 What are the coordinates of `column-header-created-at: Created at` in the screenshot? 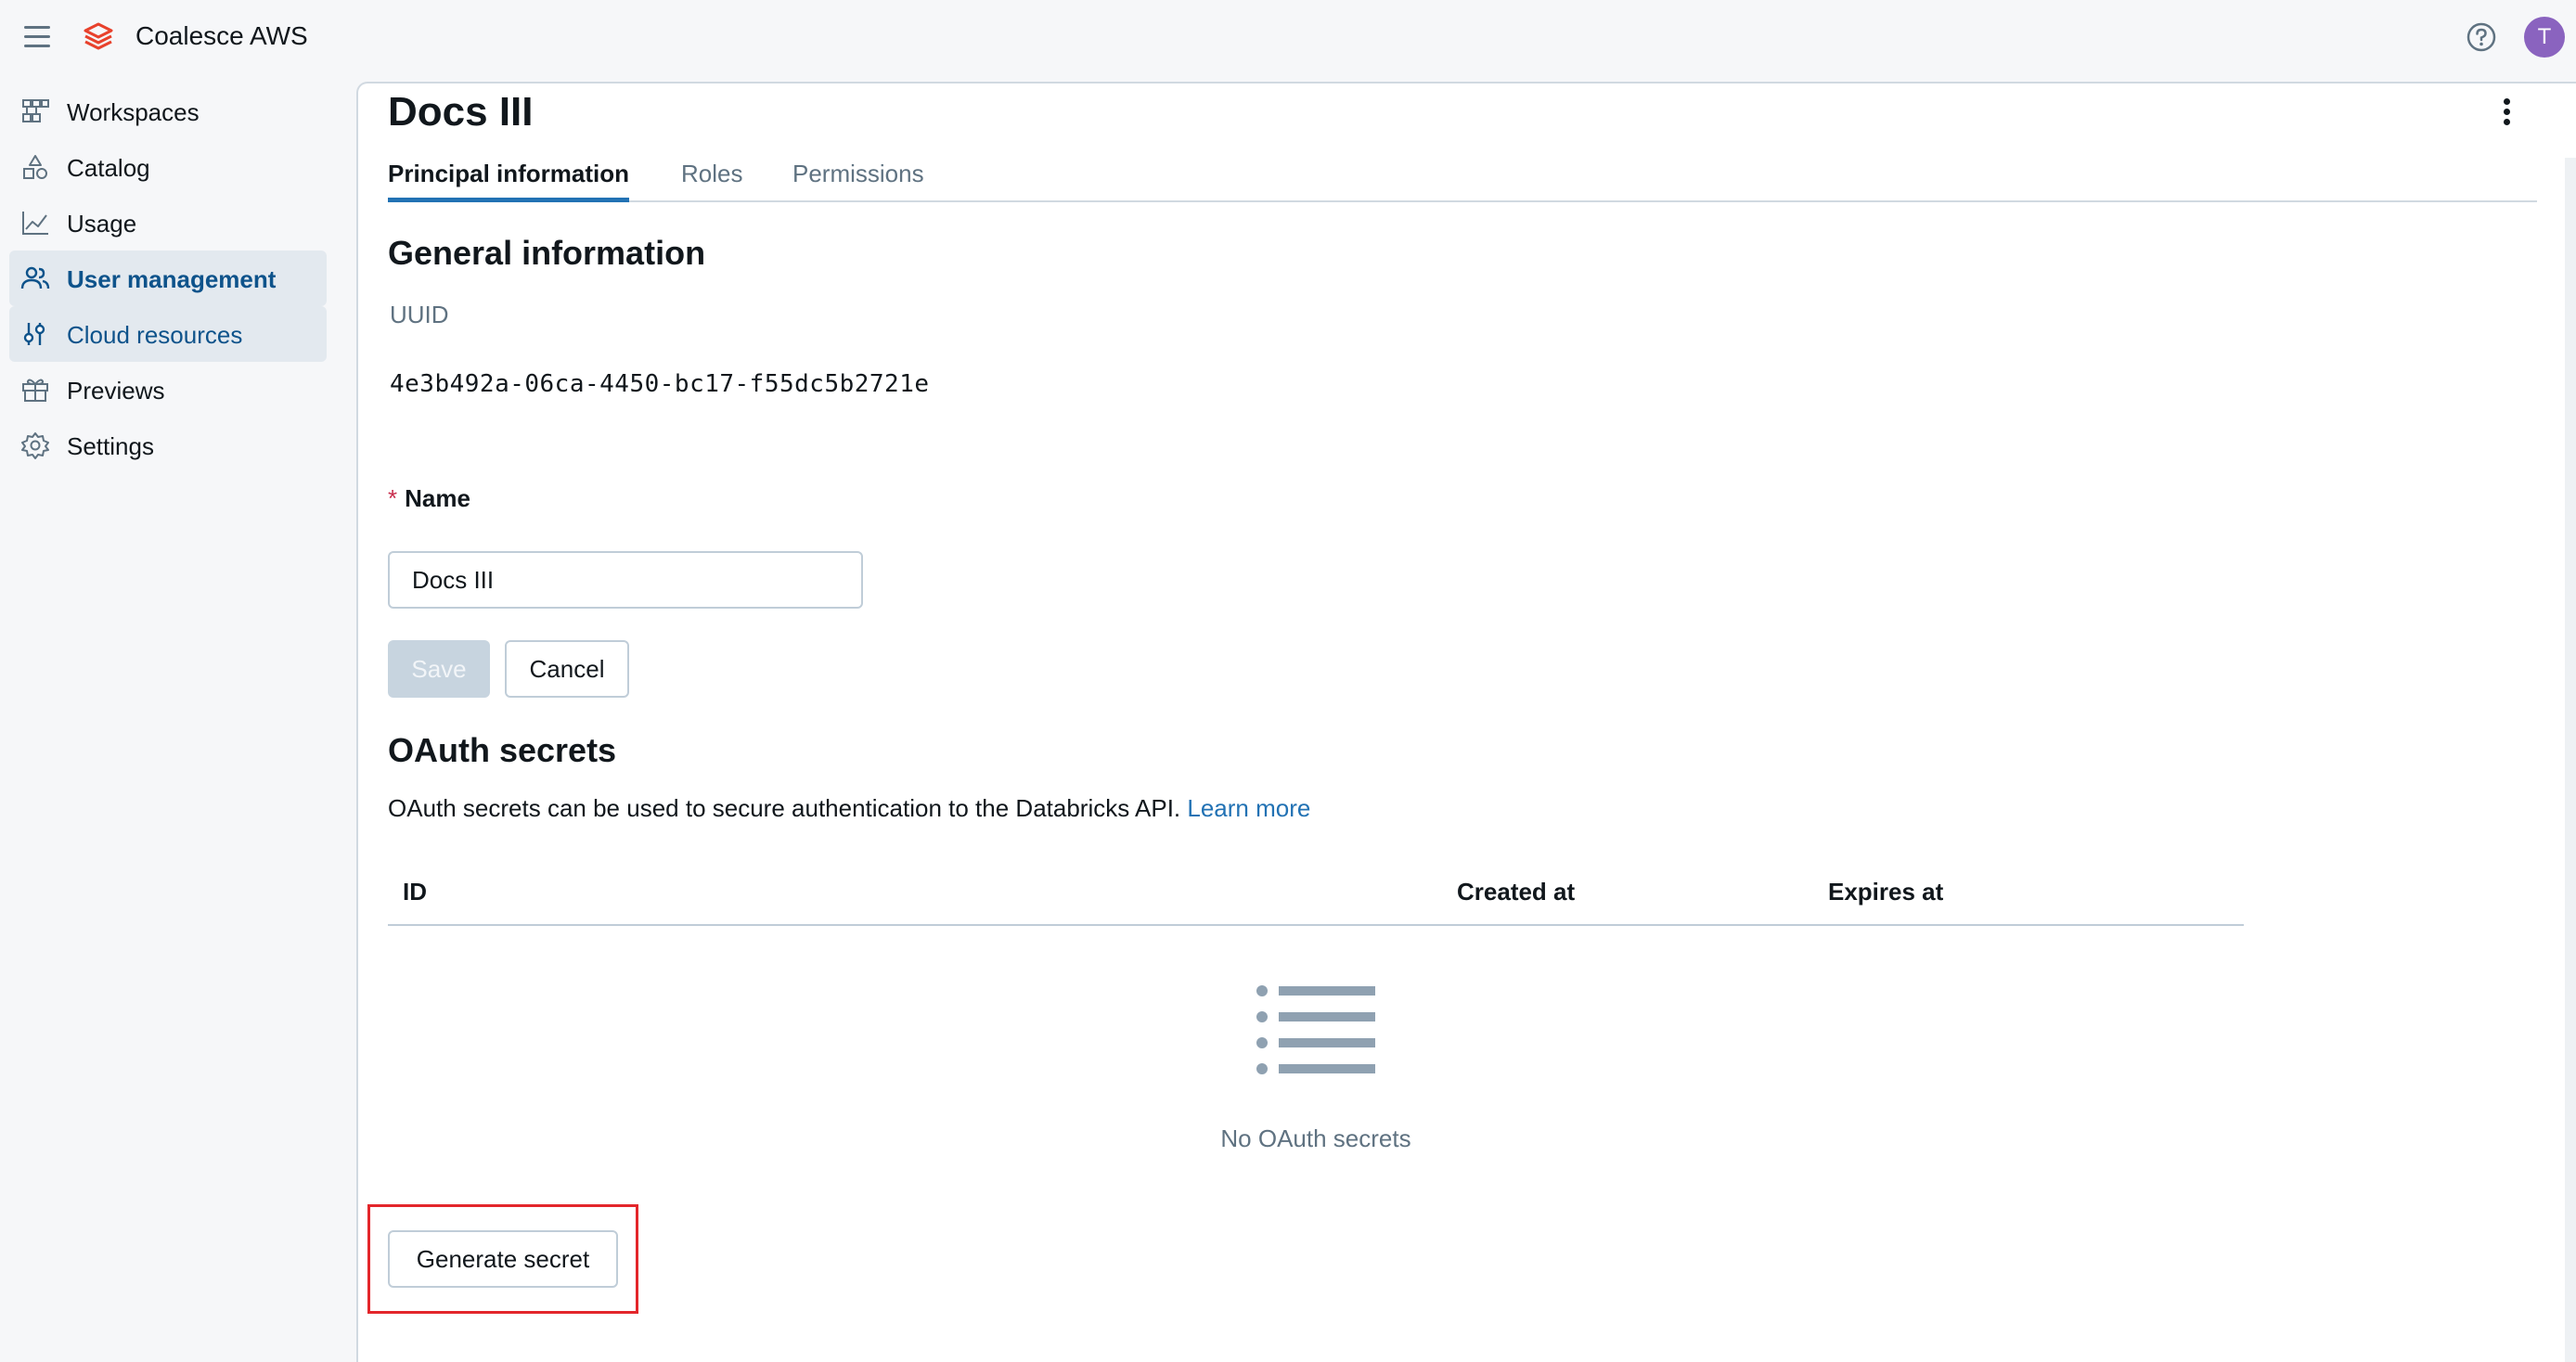 It's located at (1516, 892).